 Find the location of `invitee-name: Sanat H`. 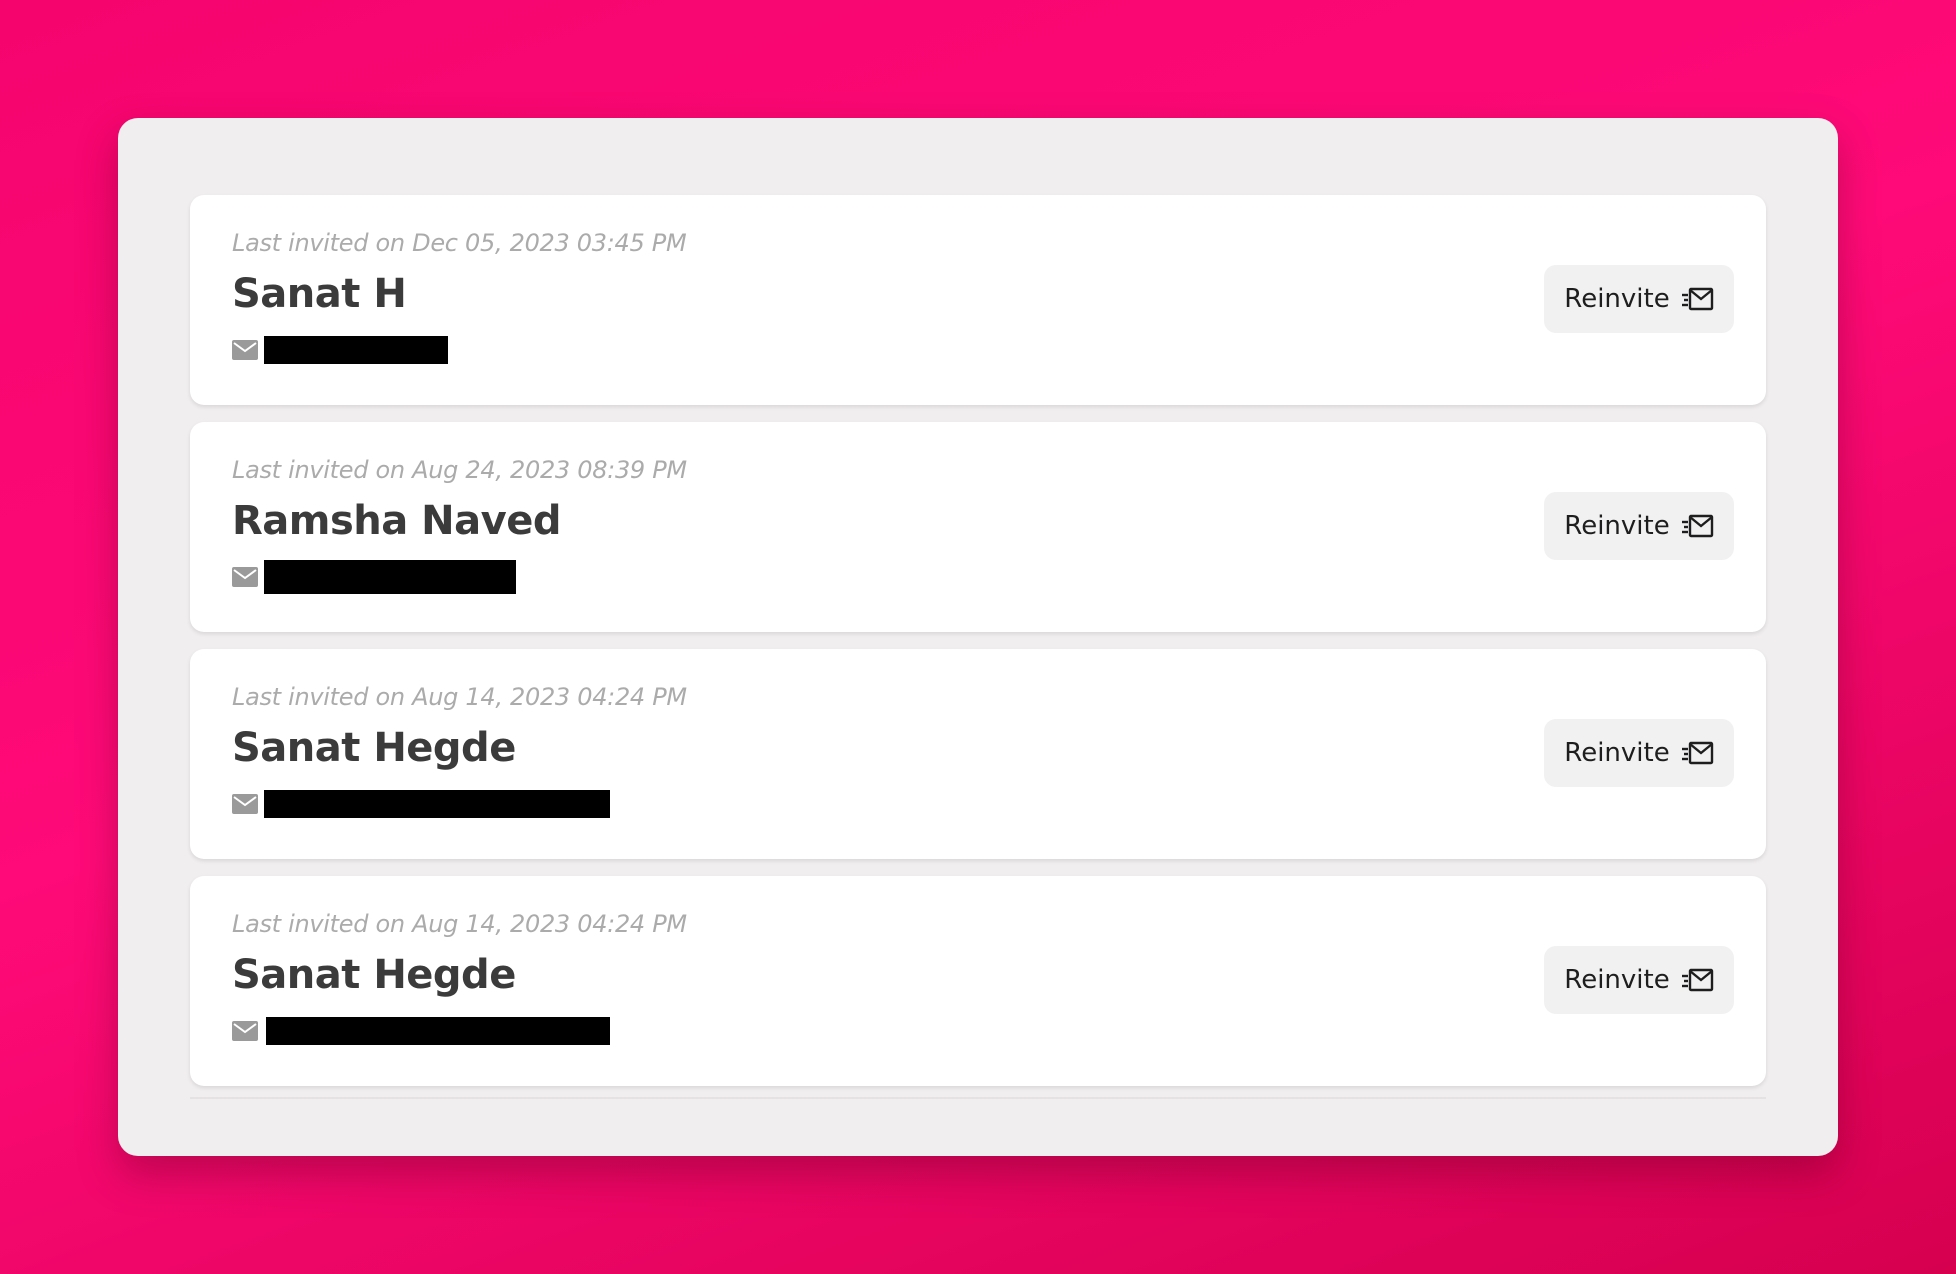

invitee-name: Sanat H is located at coordinates (319, 294).